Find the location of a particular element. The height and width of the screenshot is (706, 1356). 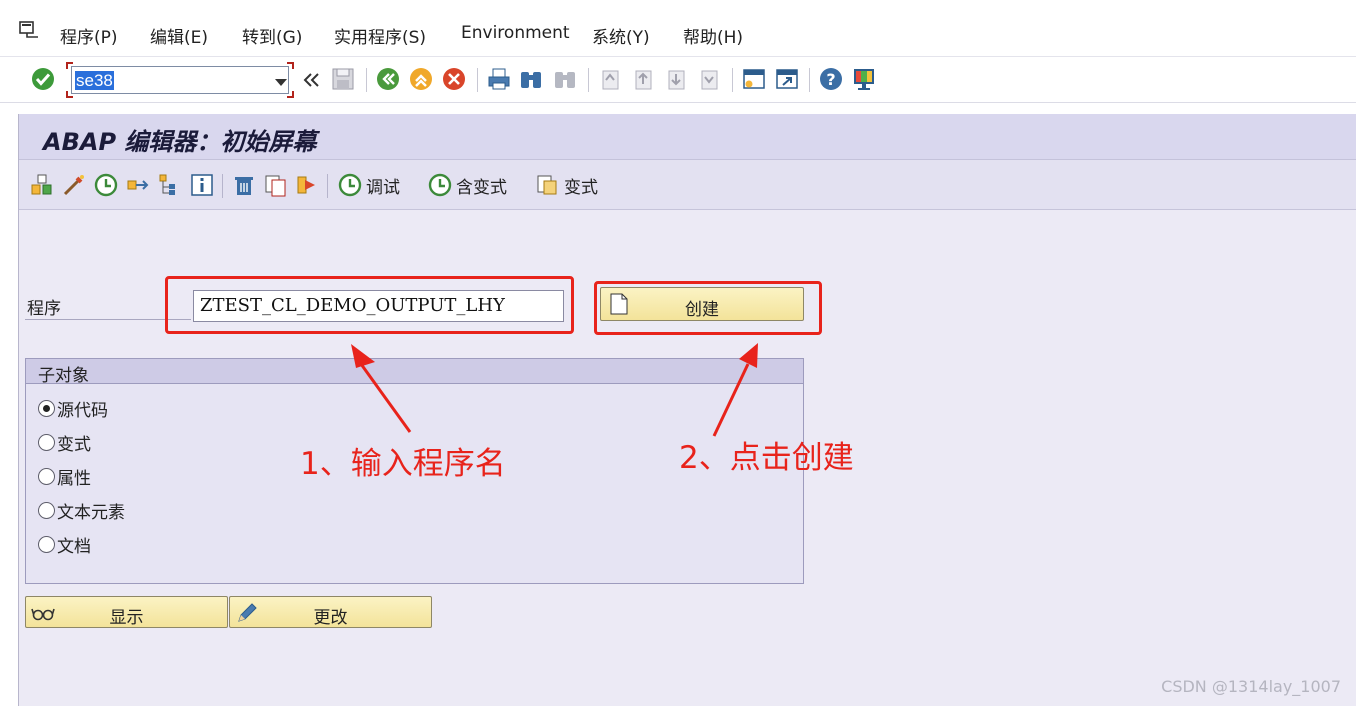

menu-program: 程序(P) is located at coordinates (89, 35).